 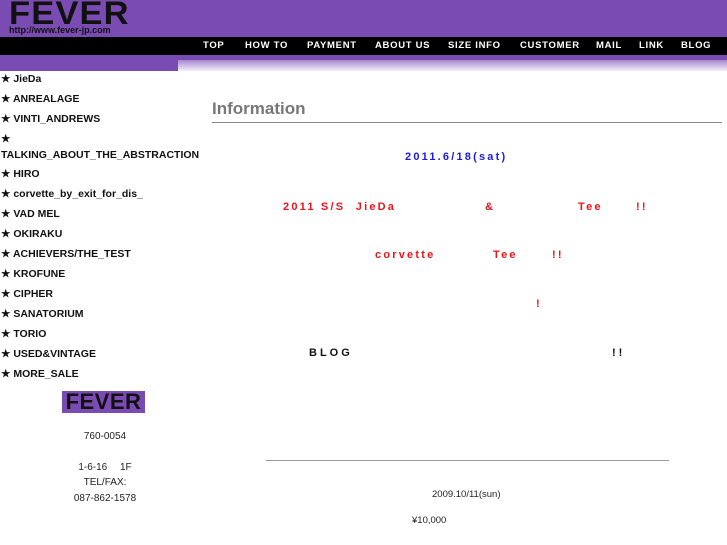 What do you see at coordinates (266, 46) in the screenshot?
I see `nav-how-to: HOW TO` at bounding box center [266, 46].